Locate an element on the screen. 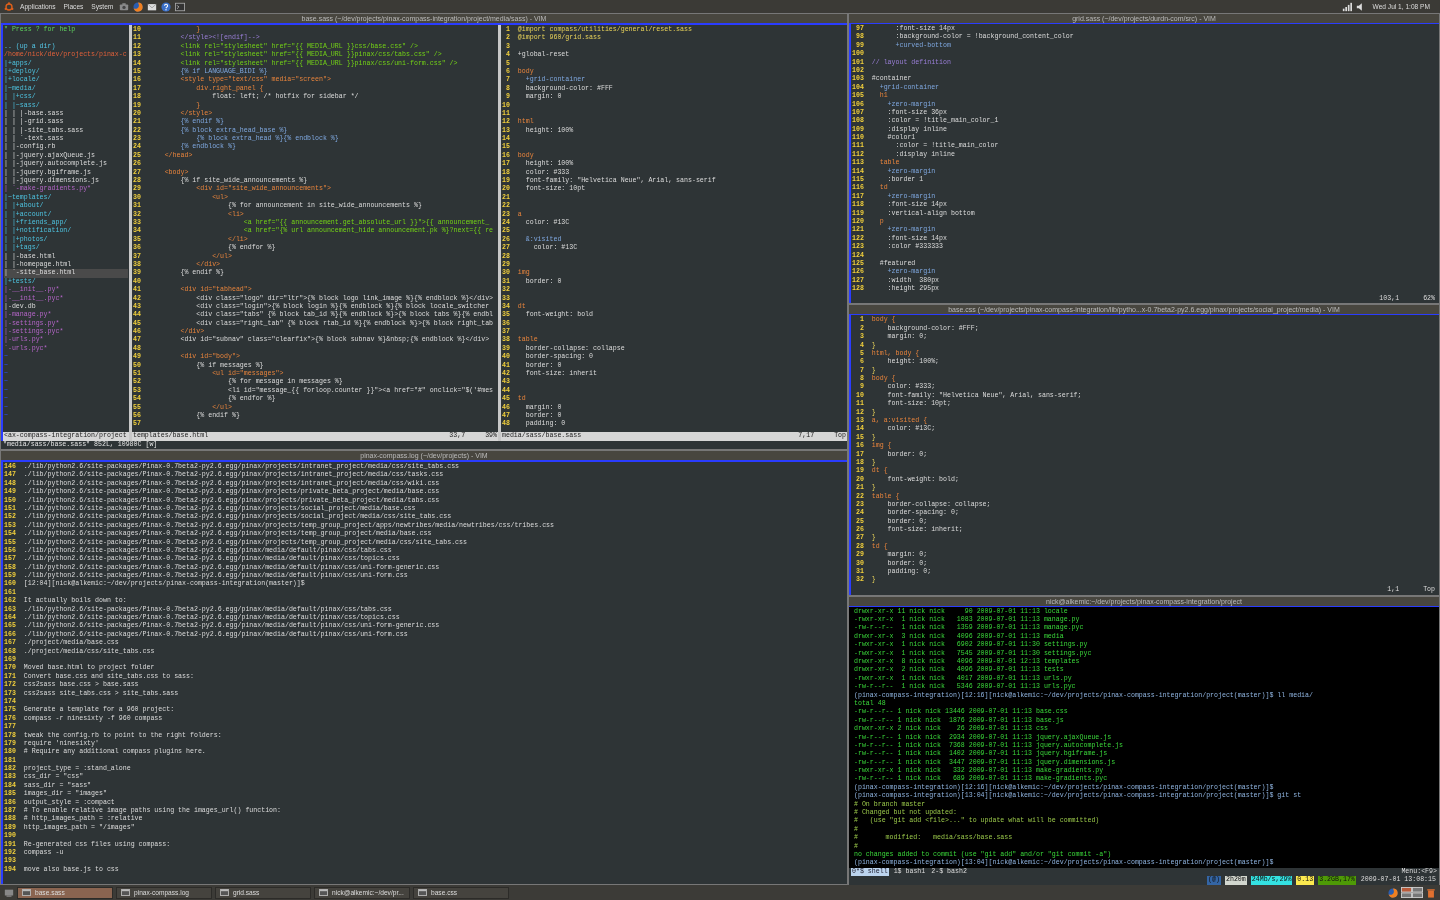 The width and height of the screenshot is (1440, 900). trash-icon is located at coordinates (1431, 892).